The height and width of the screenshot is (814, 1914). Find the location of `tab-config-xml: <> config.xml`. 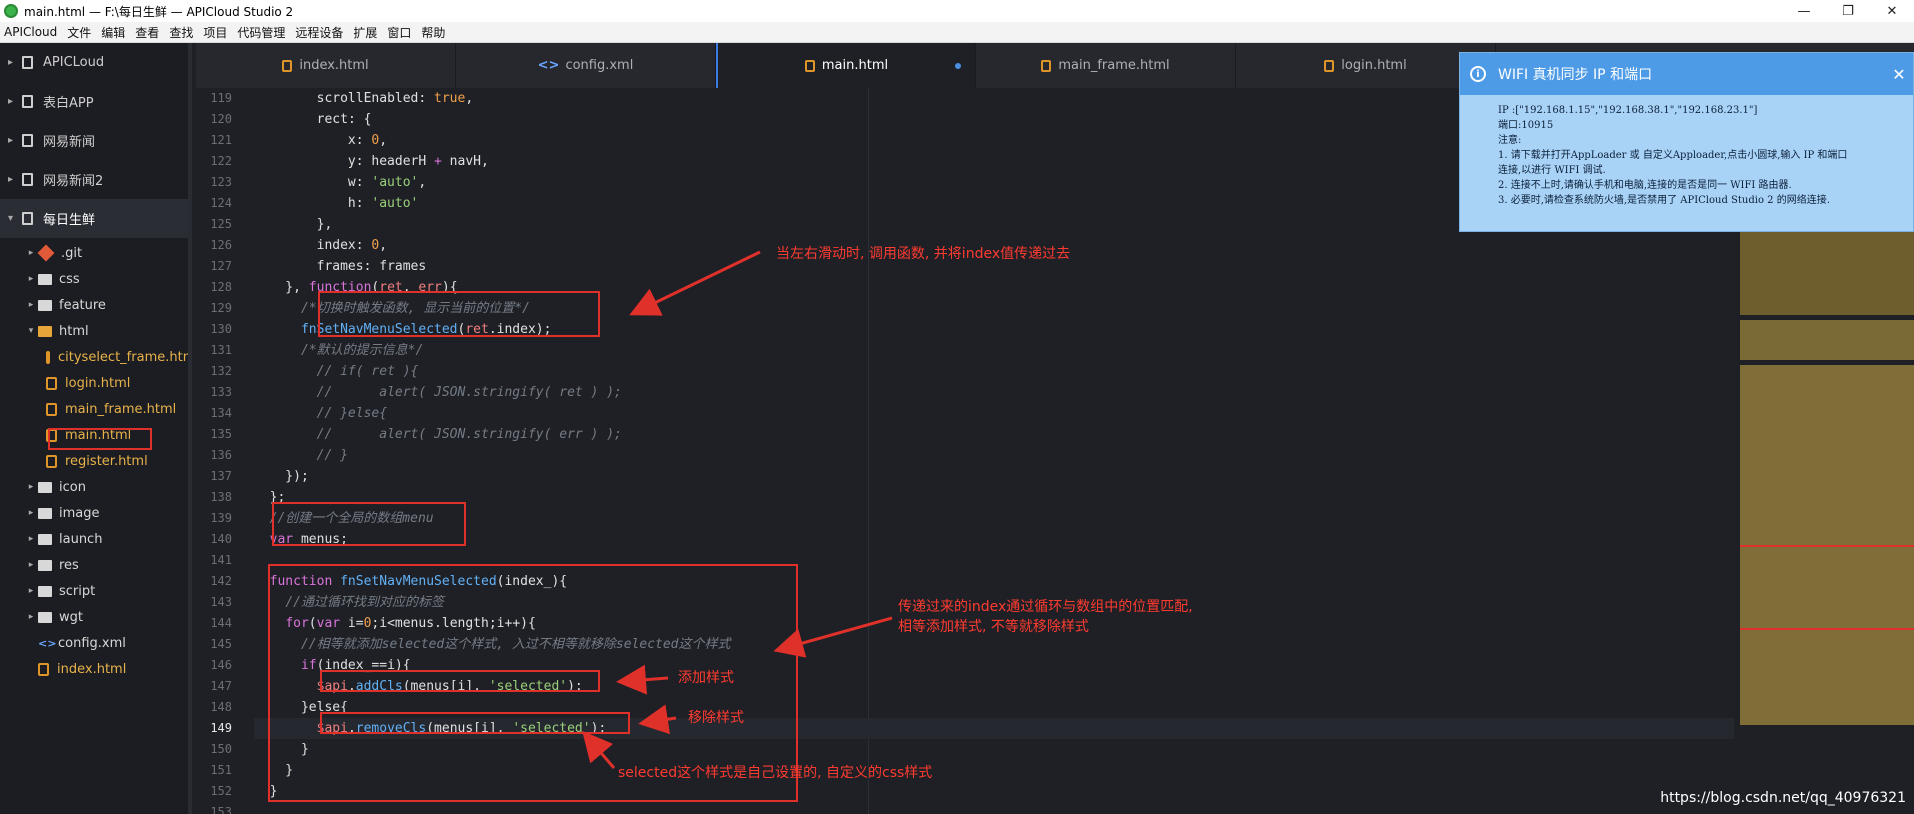

tab-config-xml: <> config.xml is located at coordinates (586, 65).